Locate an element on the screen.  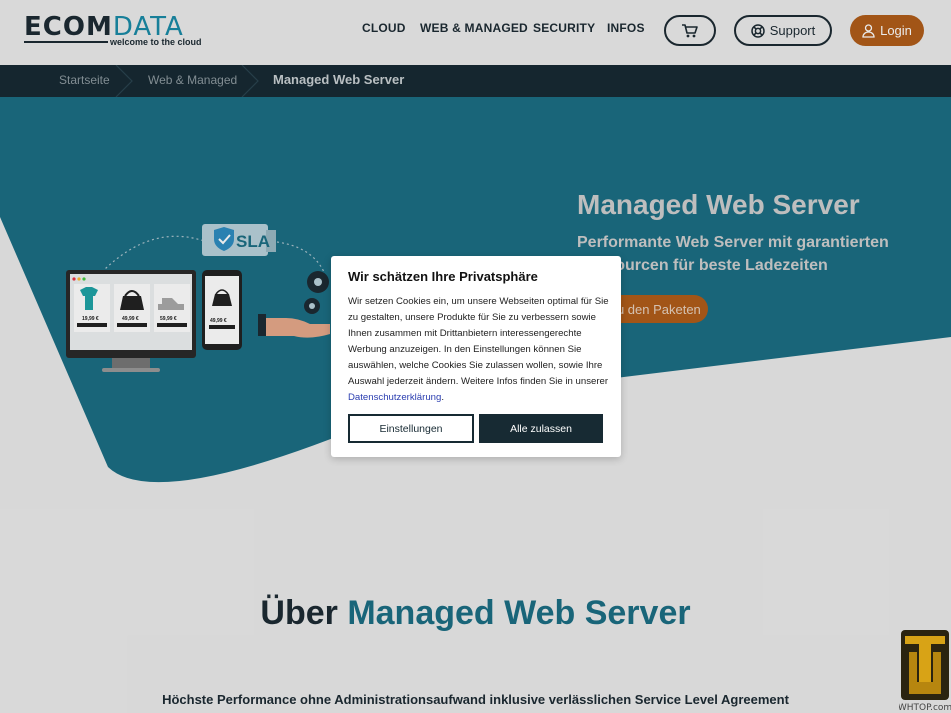
cookie-accept-all-button: Alle zulassen is located at coordinates (541, 428).